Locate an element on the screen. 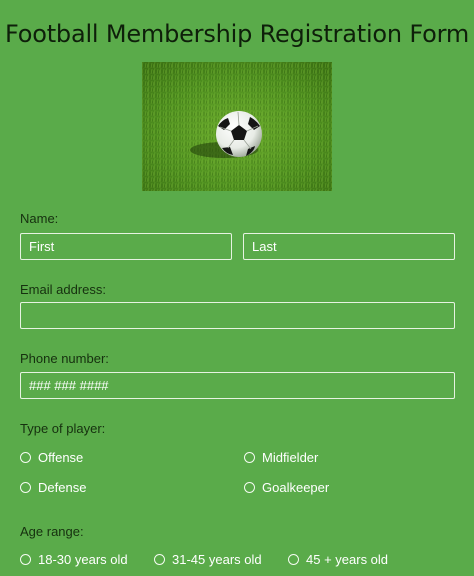 Image resolution: width=474 pixels, height=576 pixels. defense-radio is located at coordinates (25, 487).